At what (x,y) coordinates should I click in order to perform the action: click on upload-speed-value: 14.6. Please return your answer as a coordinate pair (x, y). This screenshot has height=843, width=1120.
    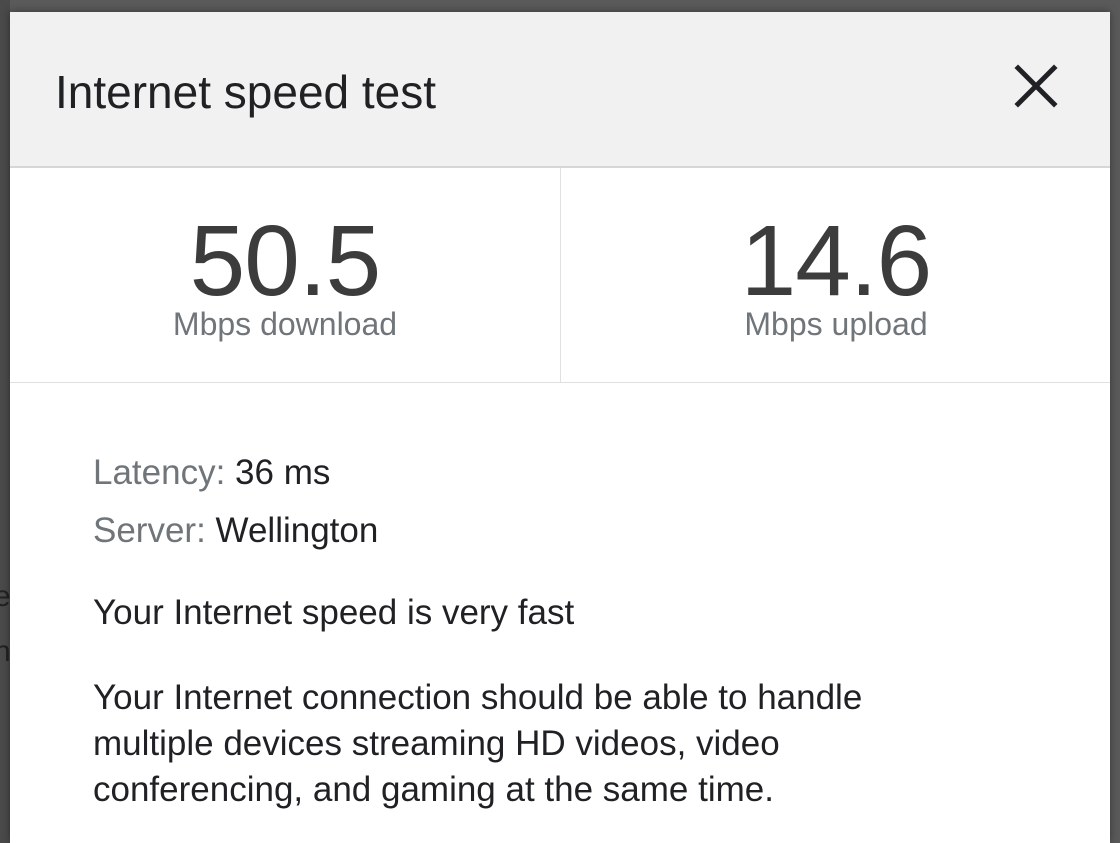
    Looking at the image, I should click on (836, 261).